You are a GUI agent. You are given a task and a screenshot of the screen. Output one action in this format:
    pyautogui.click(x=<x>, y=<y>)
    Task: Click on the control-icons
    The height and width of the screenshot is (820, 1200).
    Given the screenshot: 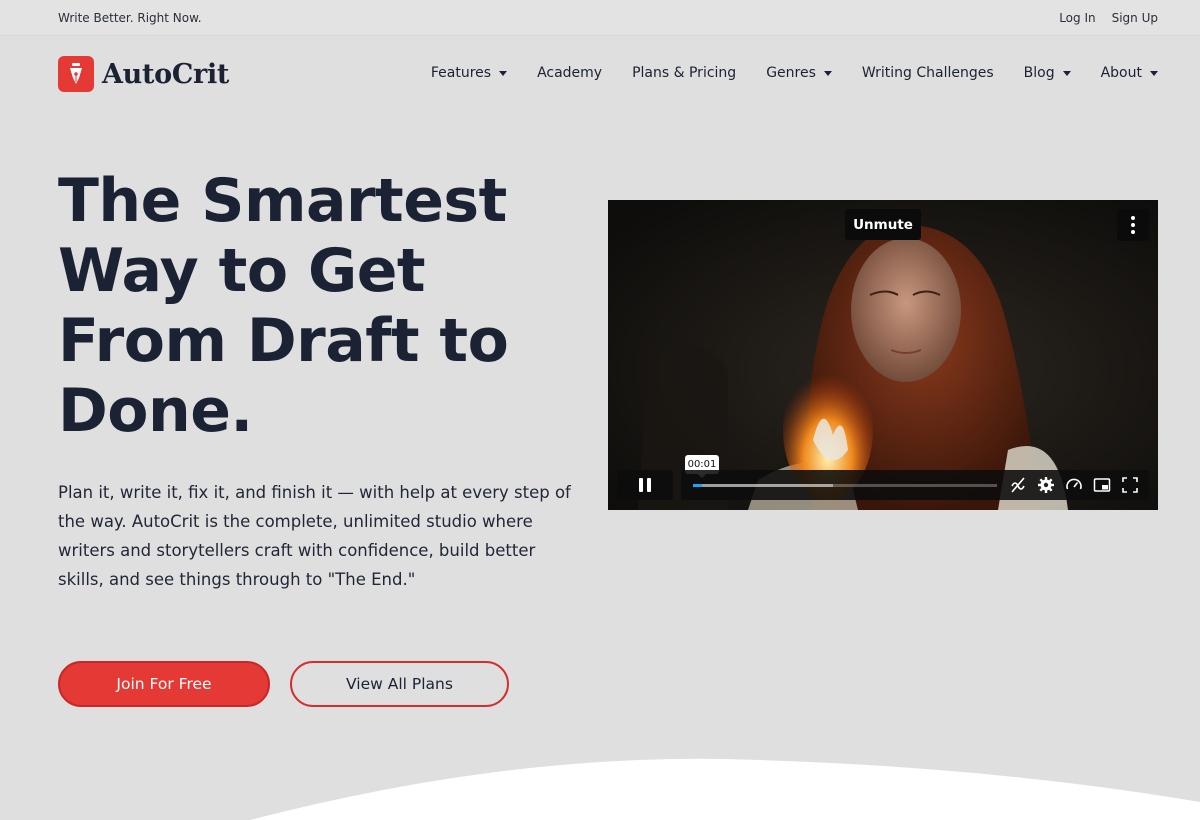 What is the action you would take?
    pyautogui.click(x=1074, y=485)
    